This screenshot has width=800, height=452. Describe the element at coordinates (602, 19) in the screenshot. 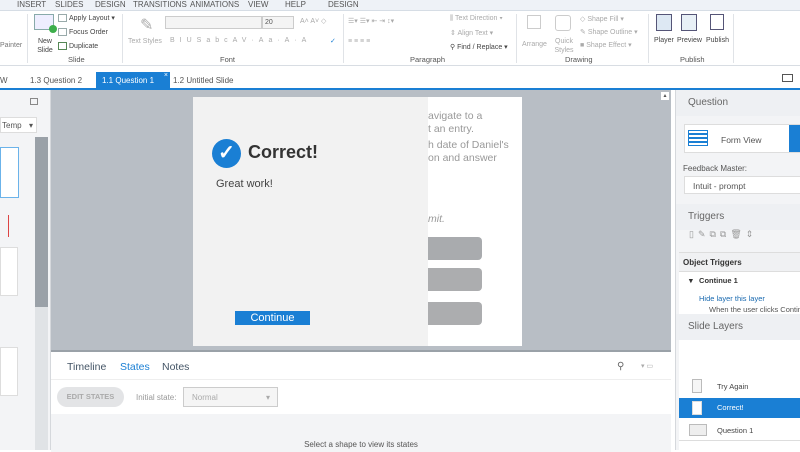

I see `shape-fill-button: ◇ Shape Fill ▾` at that location.